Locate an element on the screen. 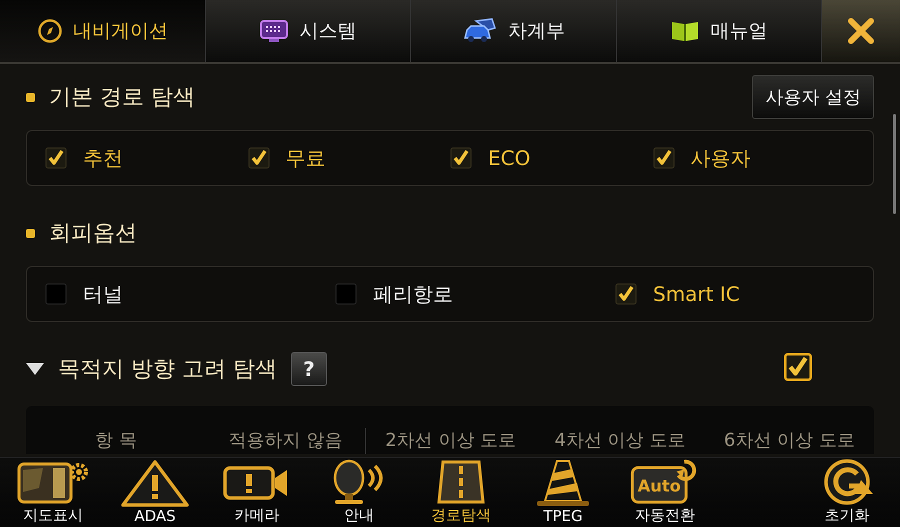 This screenshot has width=900, height=527. compass-icon is located at coordinates (49, 31).